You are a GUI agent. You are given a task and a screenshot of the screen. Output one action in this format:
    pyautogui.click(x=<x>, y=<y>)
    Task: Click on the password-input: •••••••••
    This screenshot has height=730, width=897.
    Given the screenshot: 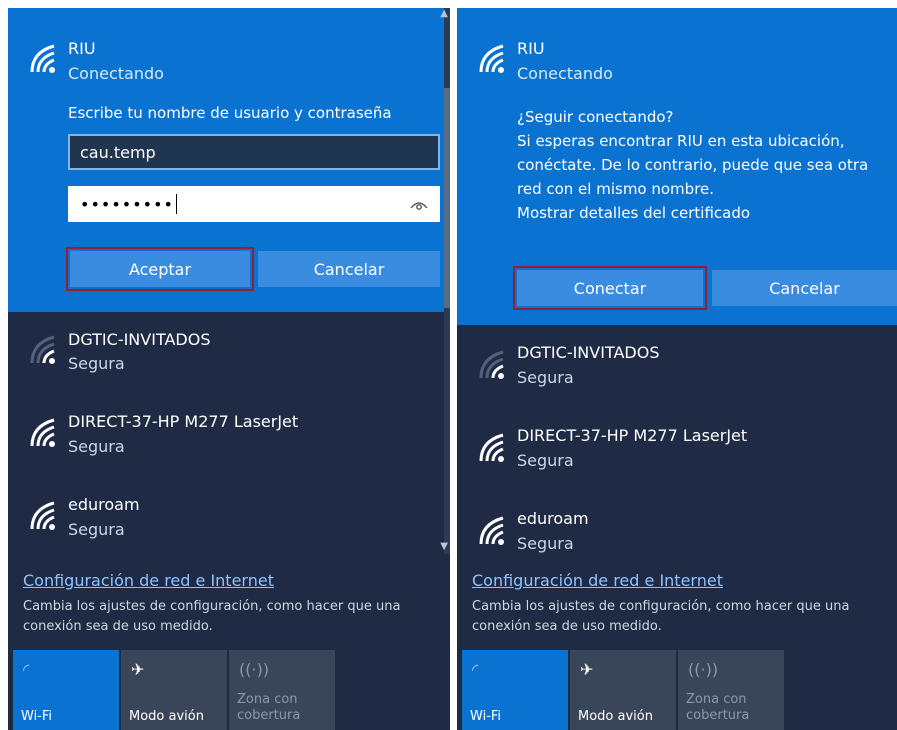 What is the action you would take?
    pyautogui.click(x=254, y=204)
    